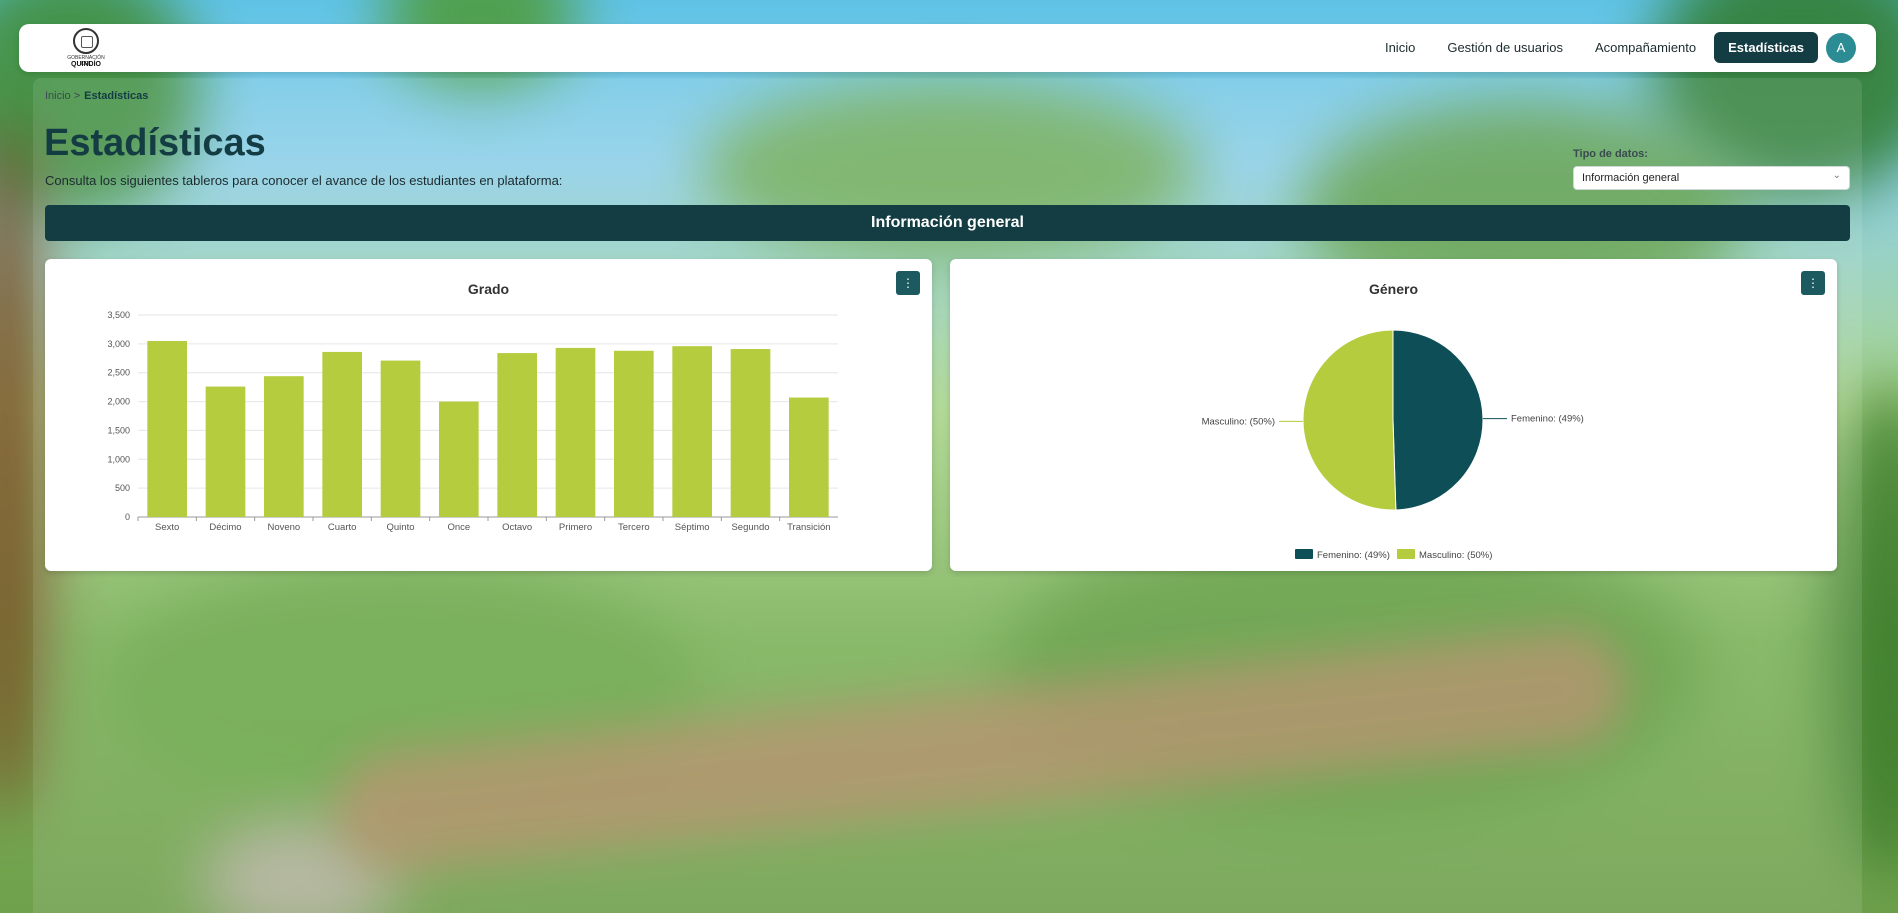  Describe the element at coordinates (634, 433) in the screenshot. I see `bar-tercero` at that location.